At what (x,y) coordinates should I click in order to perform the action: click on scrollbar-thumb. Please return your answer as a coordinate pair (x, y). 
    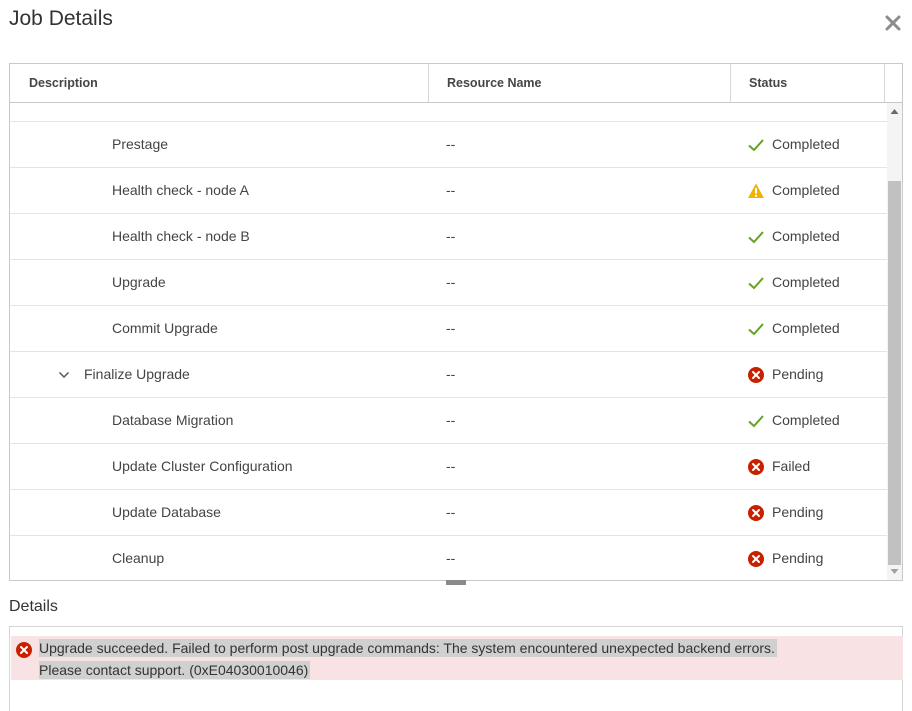
    Looking at the image, I should click on (894, 373).